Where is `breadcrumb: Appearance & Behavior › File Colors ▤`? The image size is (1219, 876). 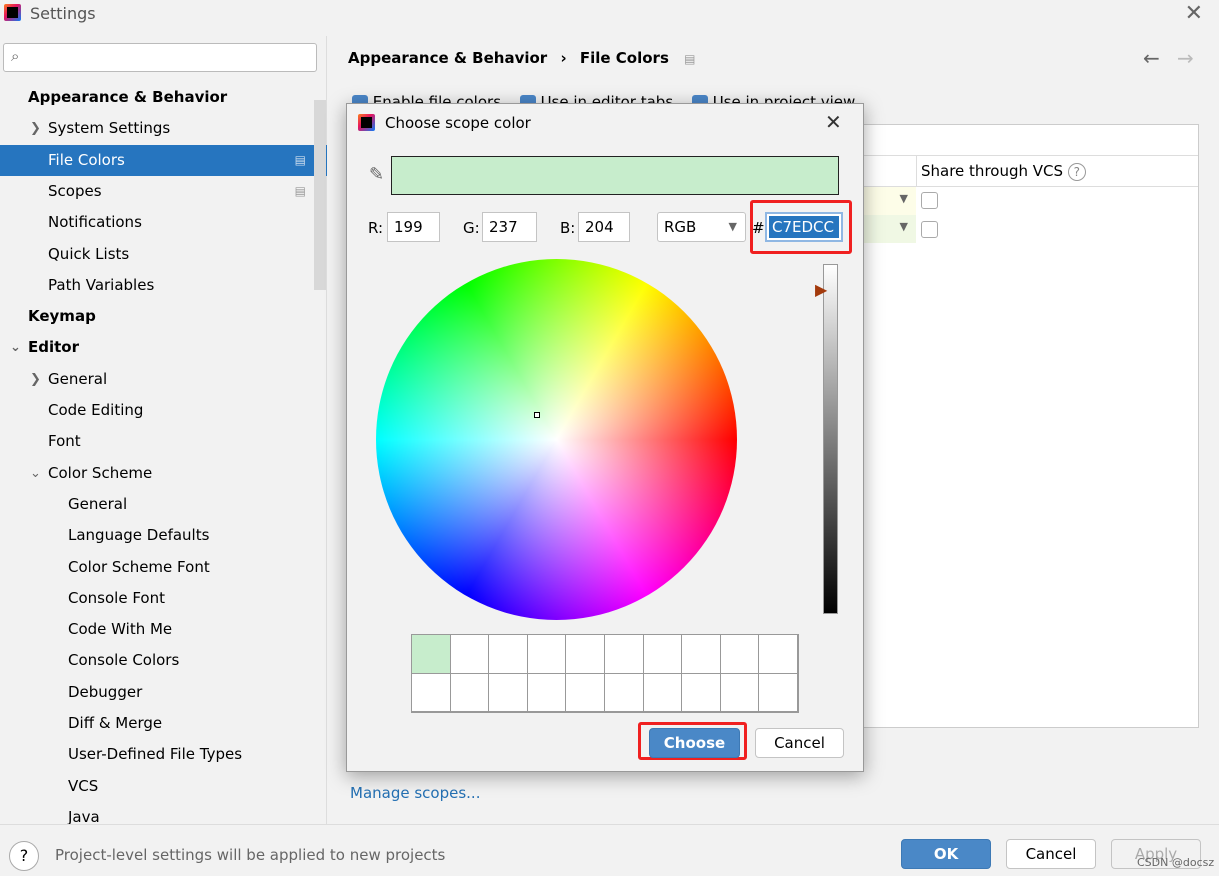
breadcrumb: Appearance & Behavior › File Colors ▤ is located at coordinates (521, 58).